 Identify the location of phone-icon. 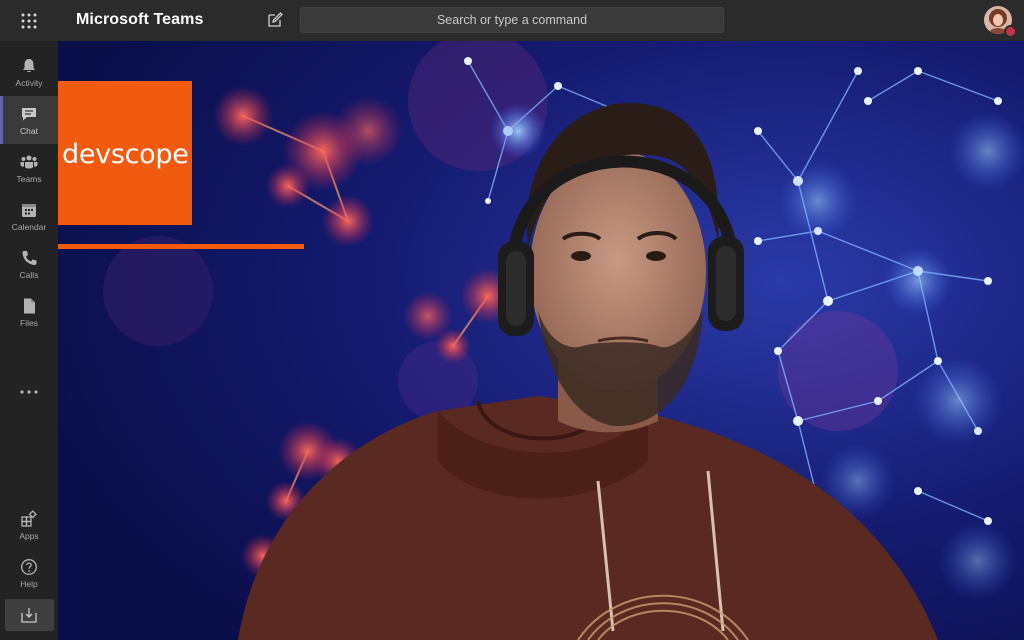
(29, 258).